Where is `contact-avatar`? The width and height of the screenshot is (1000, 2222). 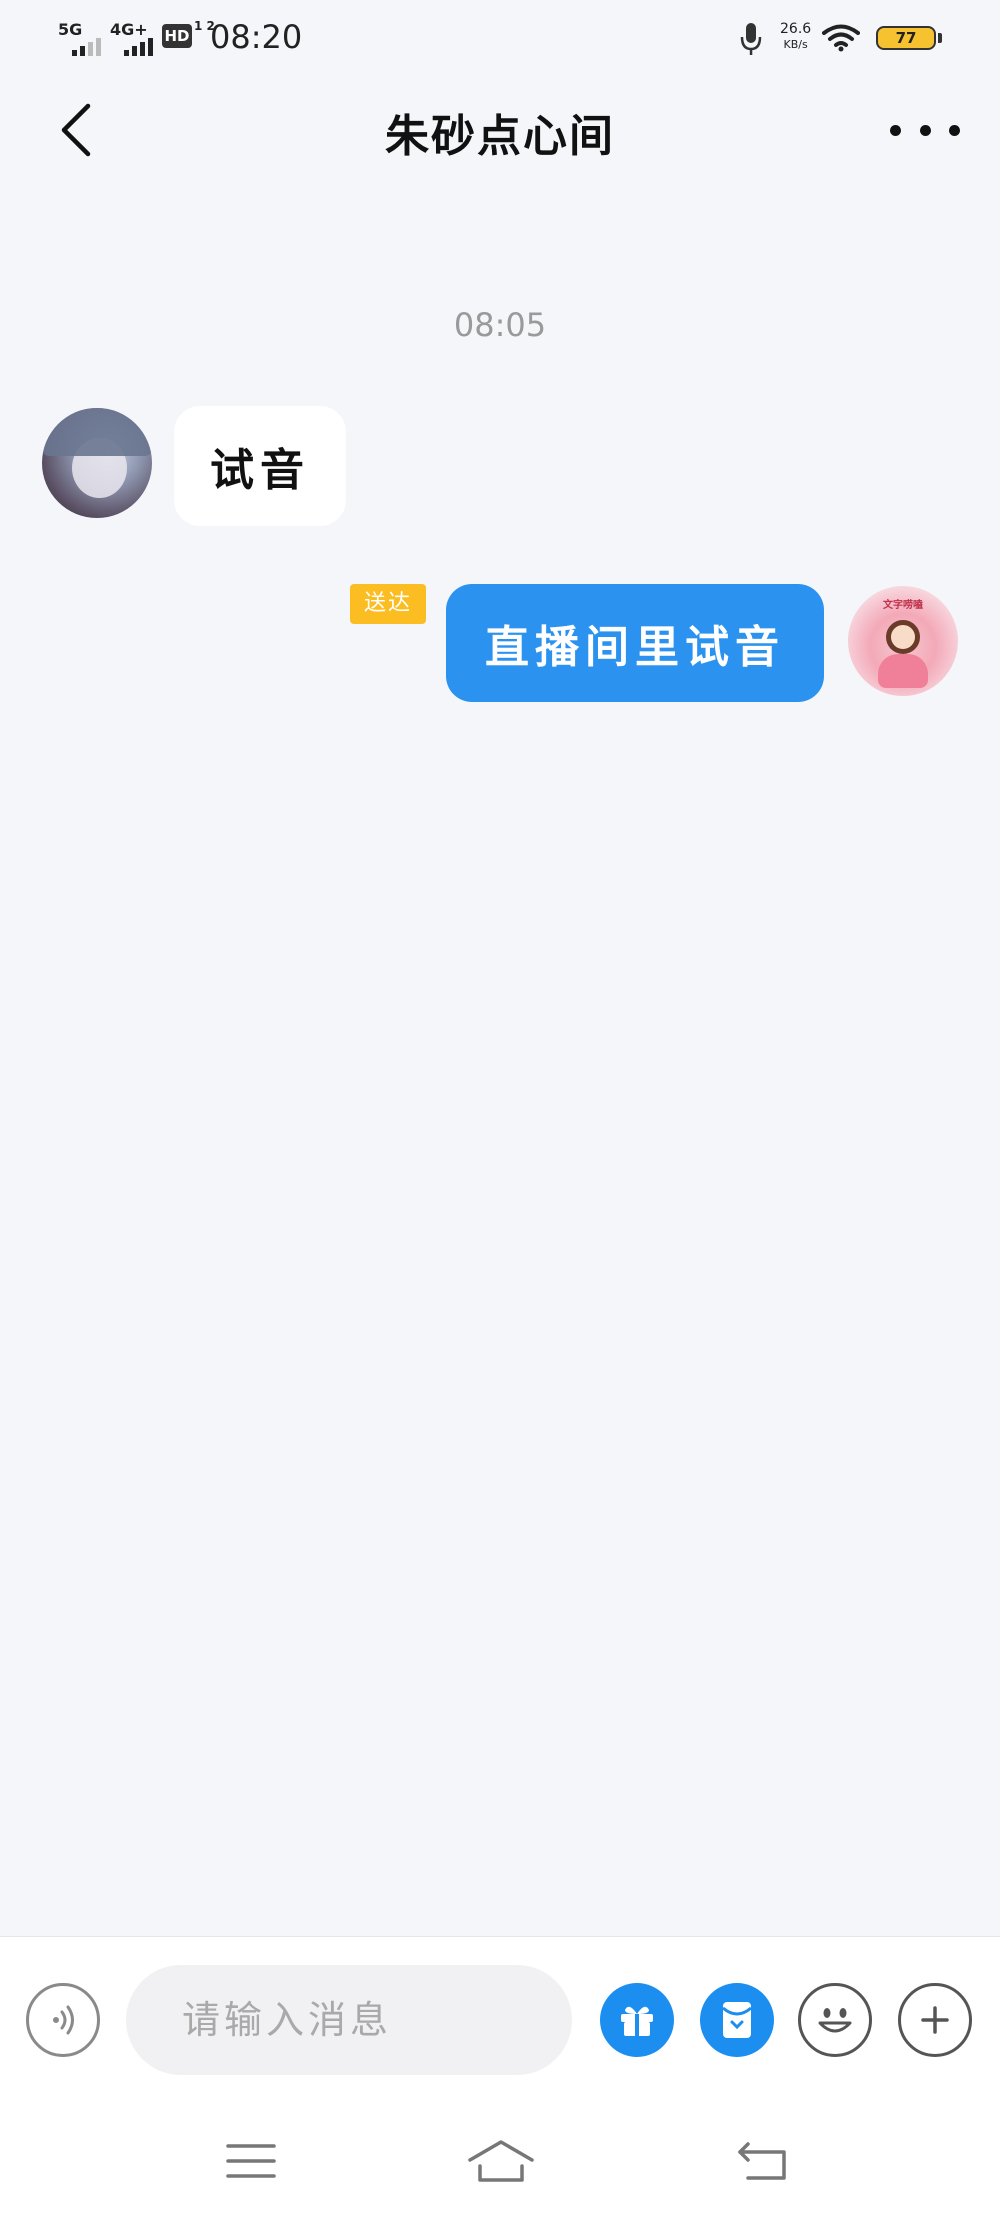
contact-avatar is located at coordinates (97, 463).